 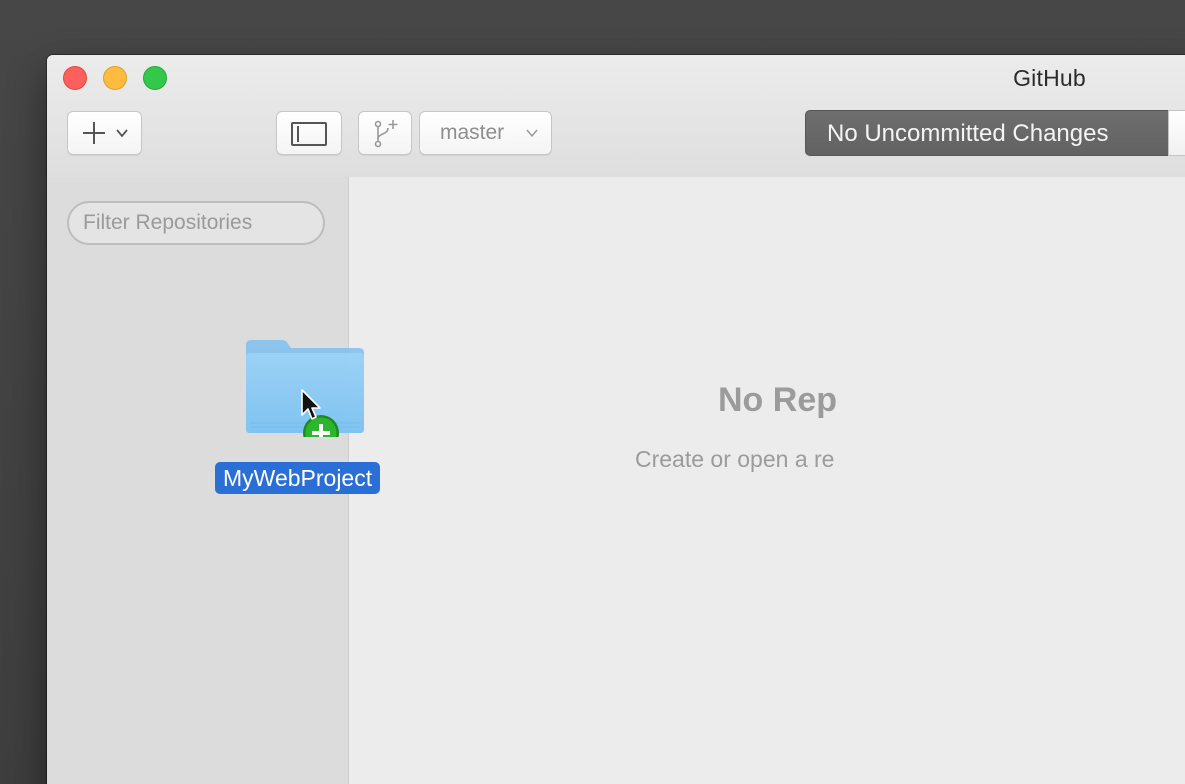 I want to click on filter-repositories-input, so click(x=196, y=223).